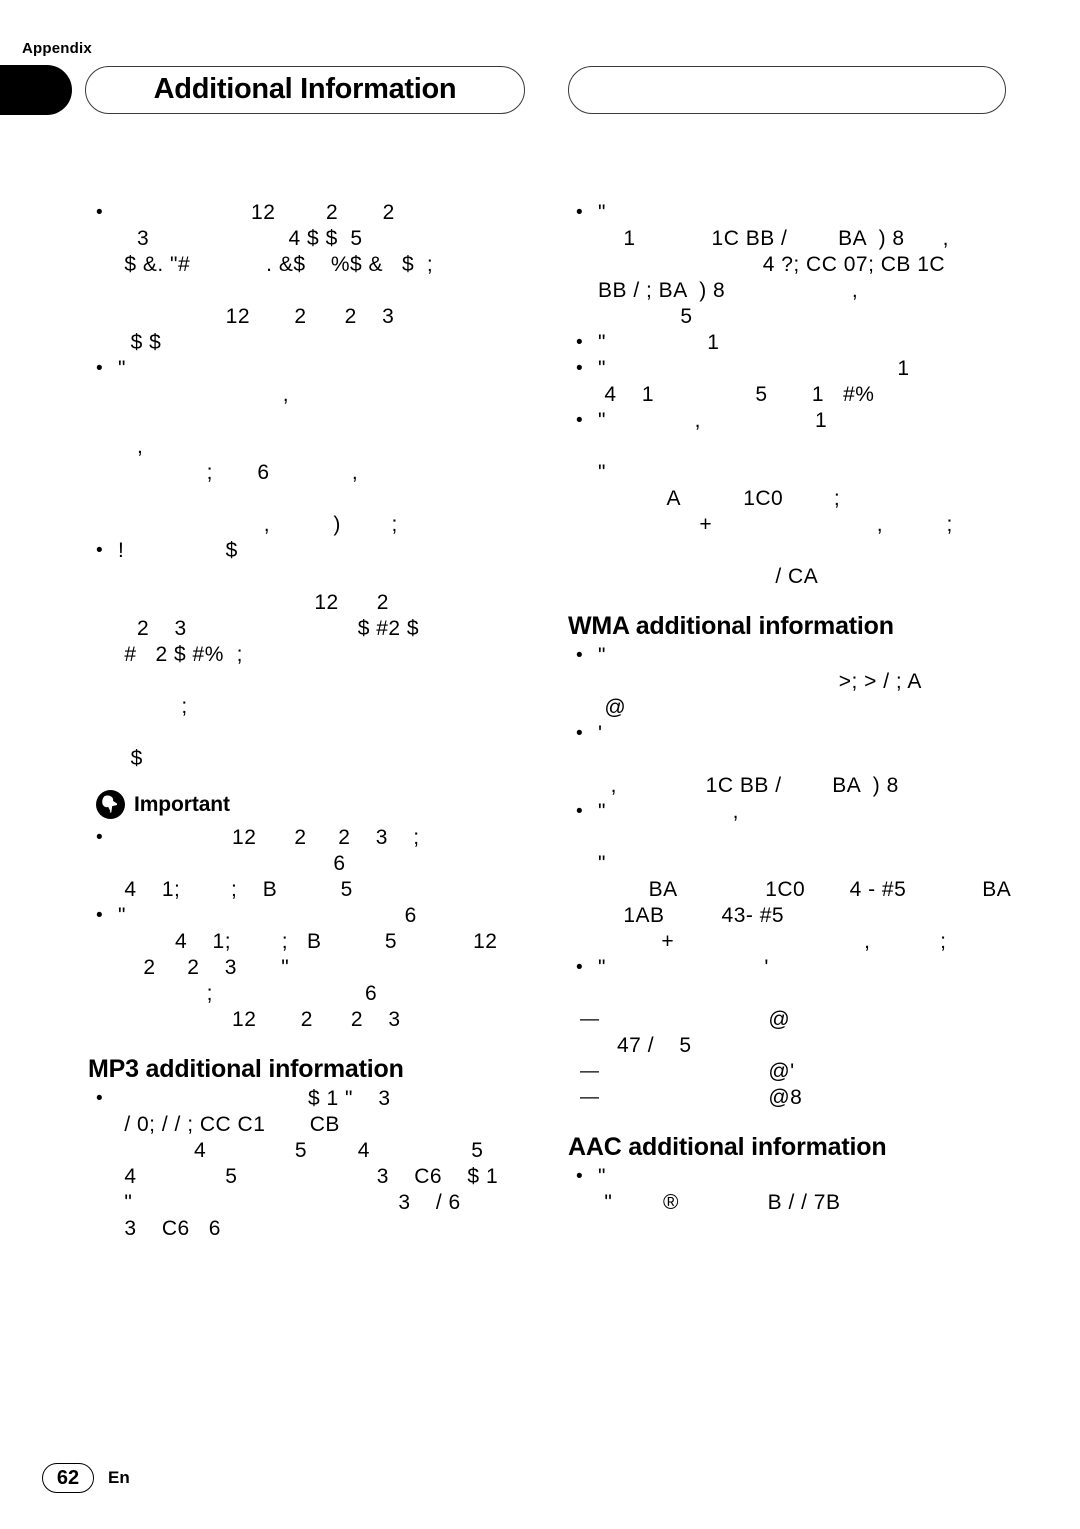 This screenshot has height=1529, width=1080. I want to click on header-pill-right, so click(787, 90).